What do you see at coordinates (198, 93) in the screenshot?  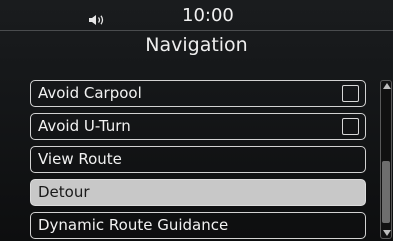 I see `menu-item-avoid-carpool: Avoid Carpool` at bounding box center [198, 93].